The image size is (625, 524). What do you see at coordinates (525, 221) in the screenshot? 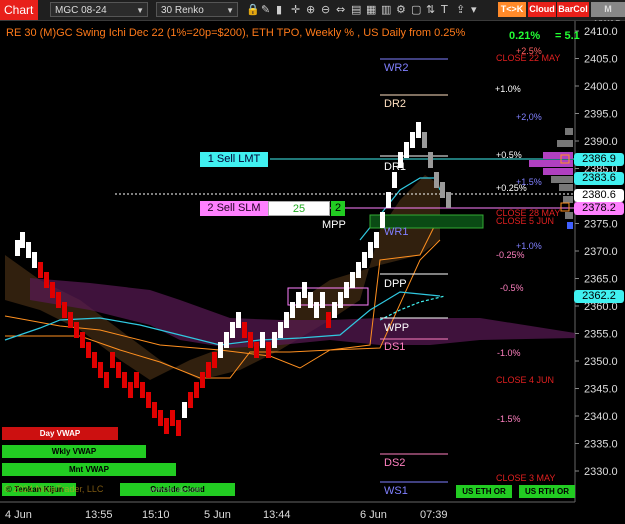
I see `close-label: CLOSE 5 JUN` at bounding box center [525, 221].